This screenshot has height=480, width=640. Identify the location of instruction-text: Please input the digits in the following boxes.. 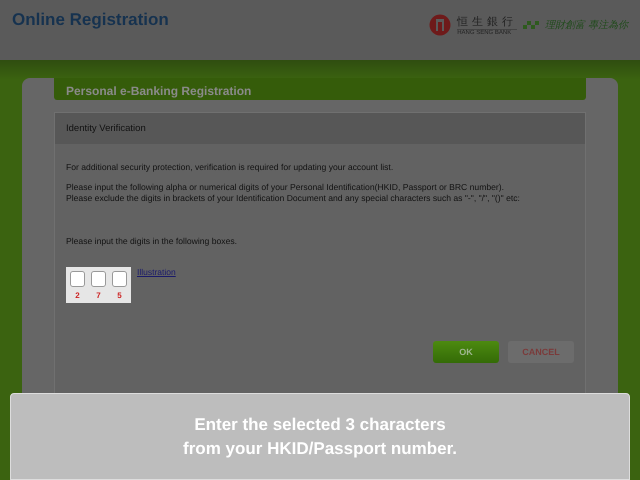
(152, 241).